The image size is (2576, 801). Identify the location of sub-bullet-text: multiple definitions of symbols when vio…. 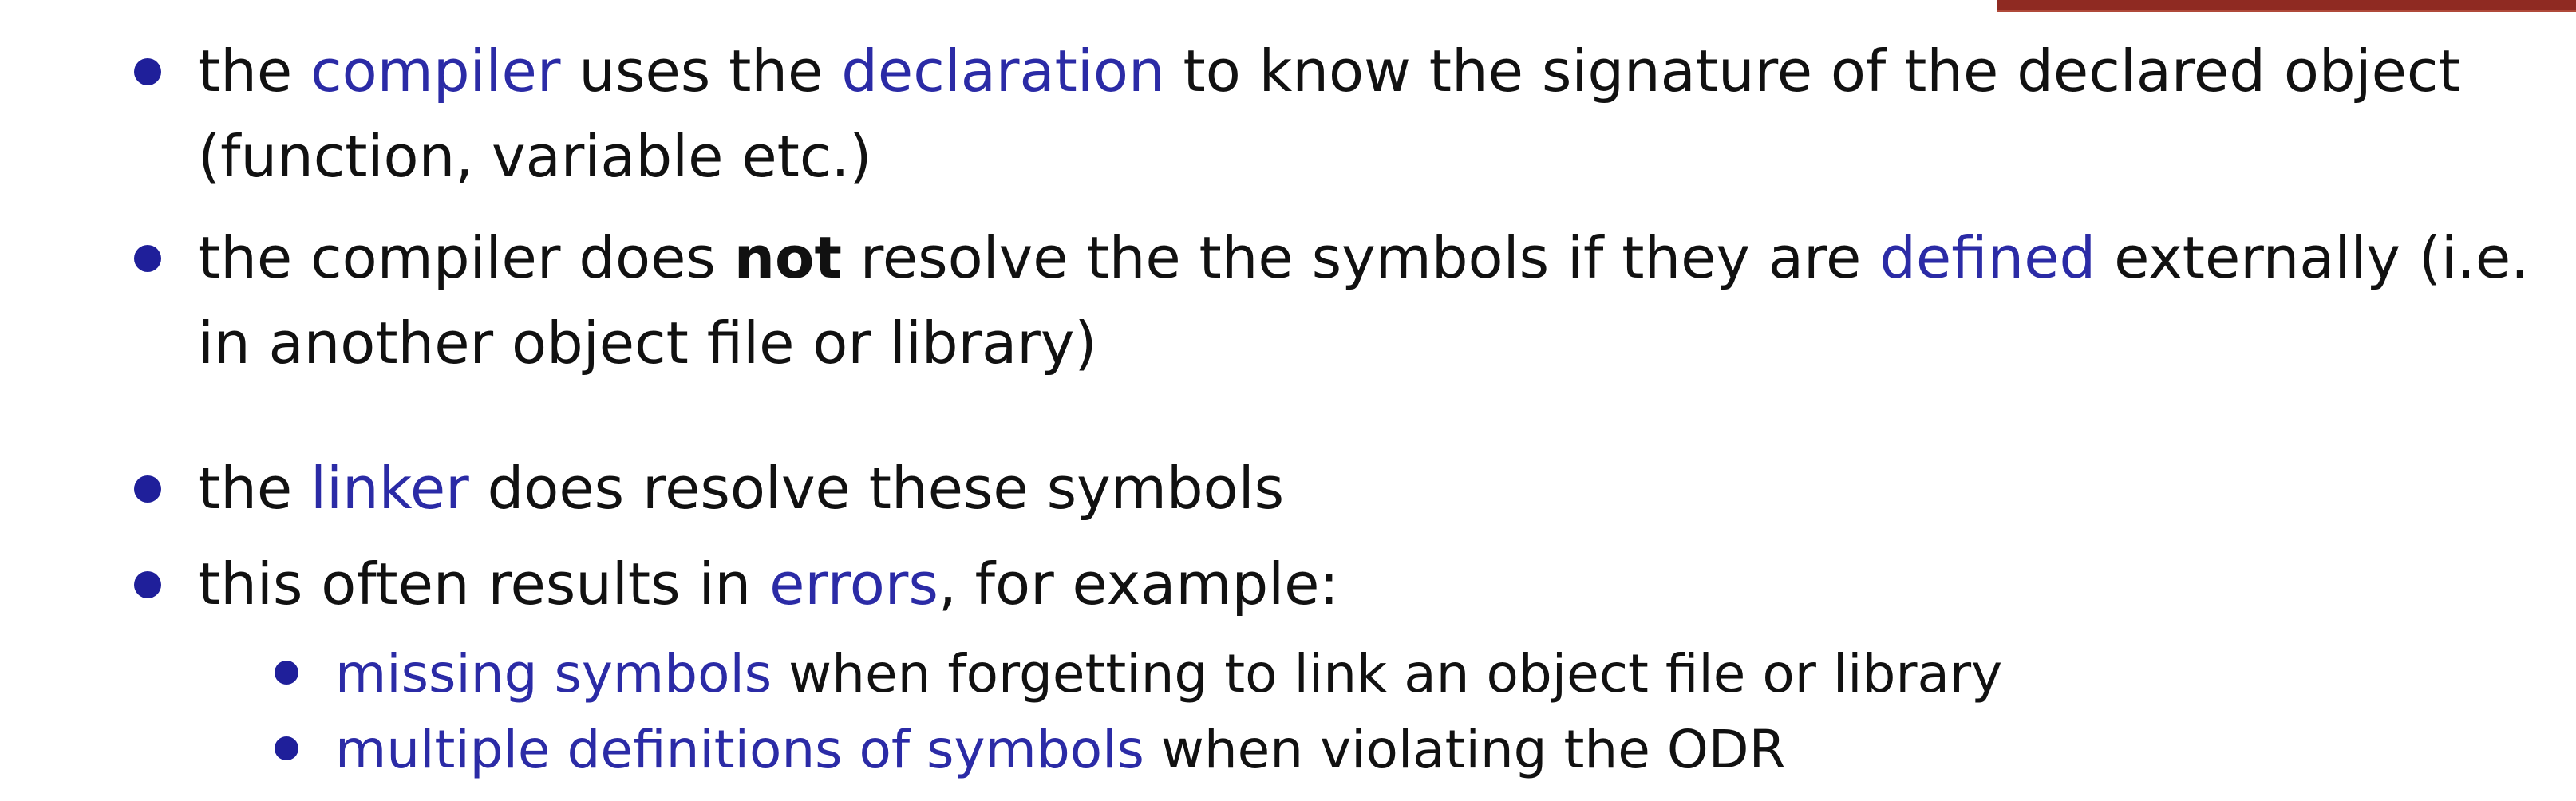
(1060, 749).